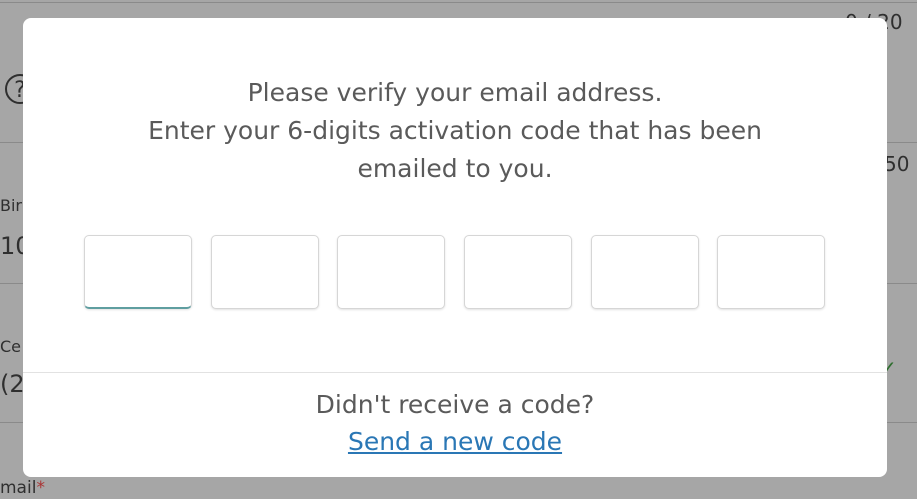 Image resolution: width=917 pixels, height=499 pixels. What do you see at coordinates (12, 384) in the screenshot?
I see `field-value-cellphone: (2` at bounding box center [12, 384].